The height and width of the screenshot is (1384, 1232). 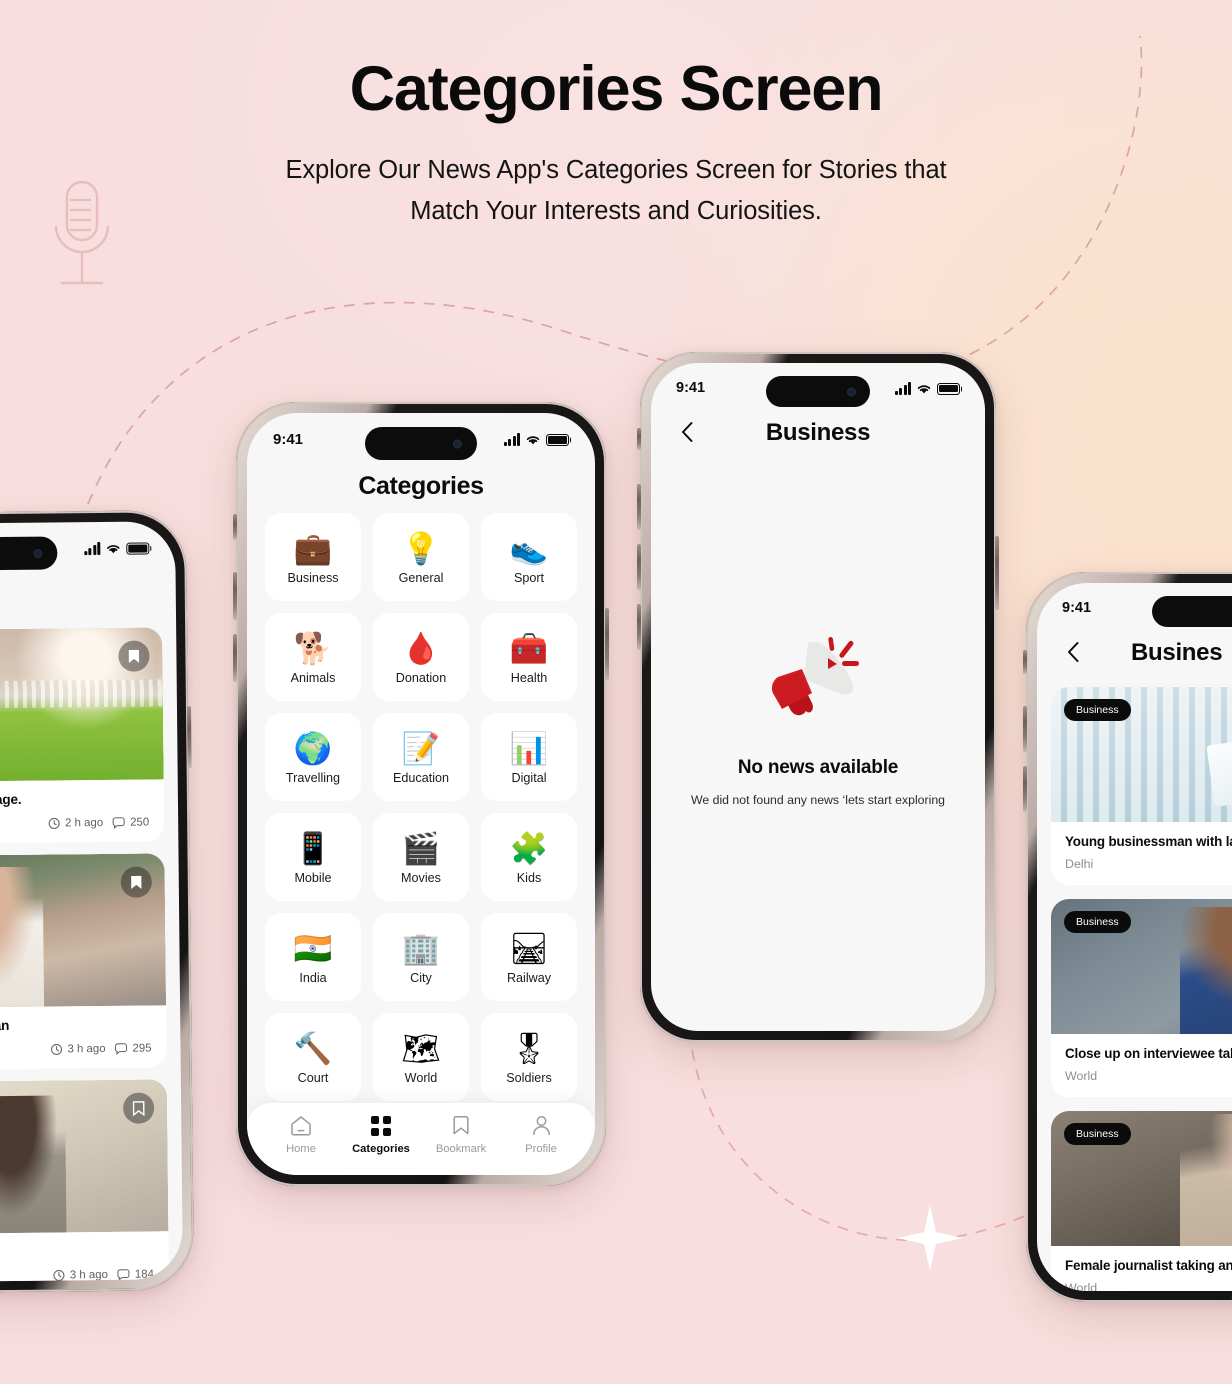 What do you see at coordinates (529, 678) in the screenshot?
I see `category-label: Health` at bounding box center [529, 678].